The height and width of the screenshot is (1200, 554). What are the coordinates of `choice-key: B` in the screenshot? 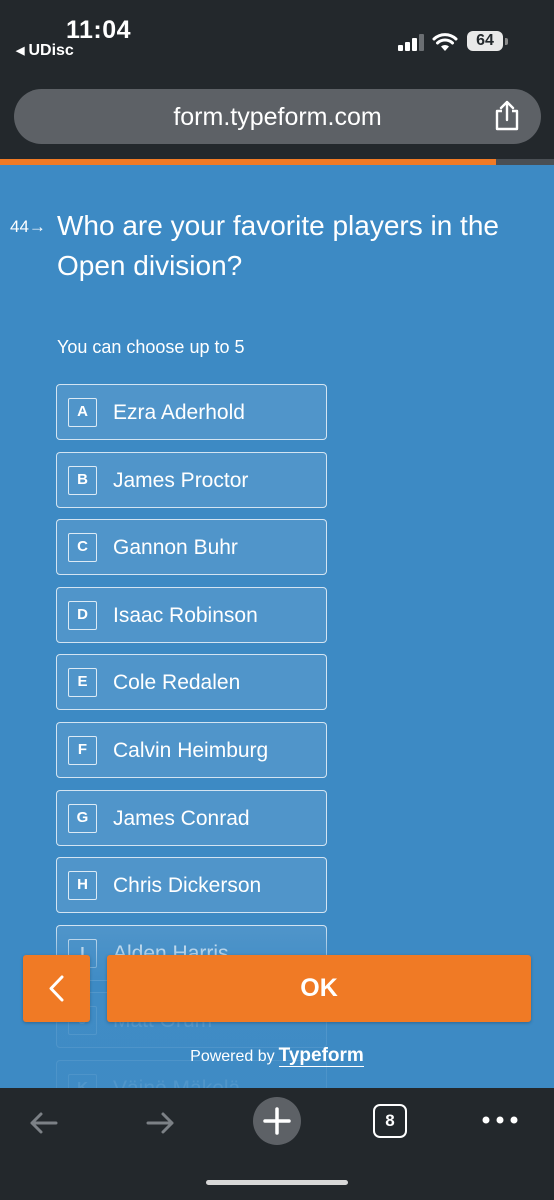 It's located at (82, 480).